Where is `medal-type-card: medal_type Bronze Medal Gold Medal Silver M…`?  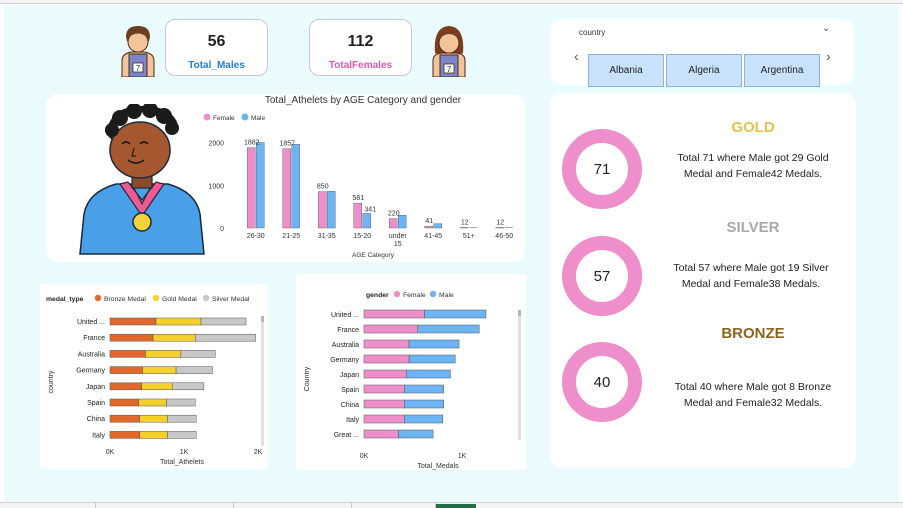
medal-type-card: medal_type Bronze Medal Gold Medal Silver M… is located at coordinates (154, 376).